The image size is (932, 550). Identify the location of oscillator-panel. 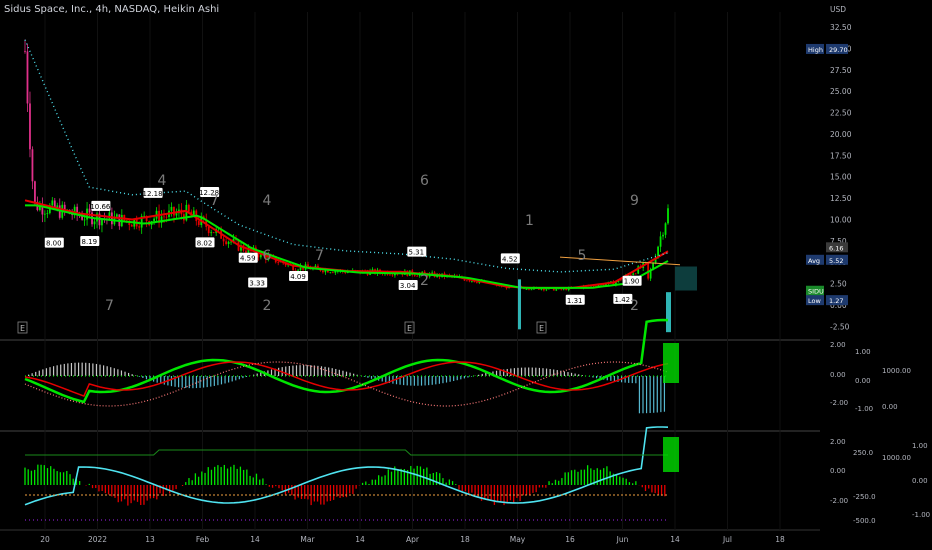
(351, 366).